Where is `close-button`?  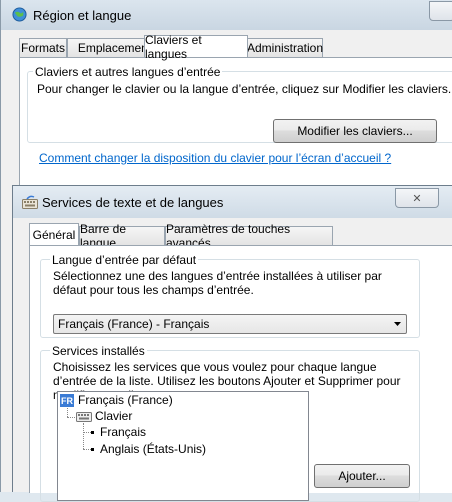
close-button is located at coordinates (440, 11).